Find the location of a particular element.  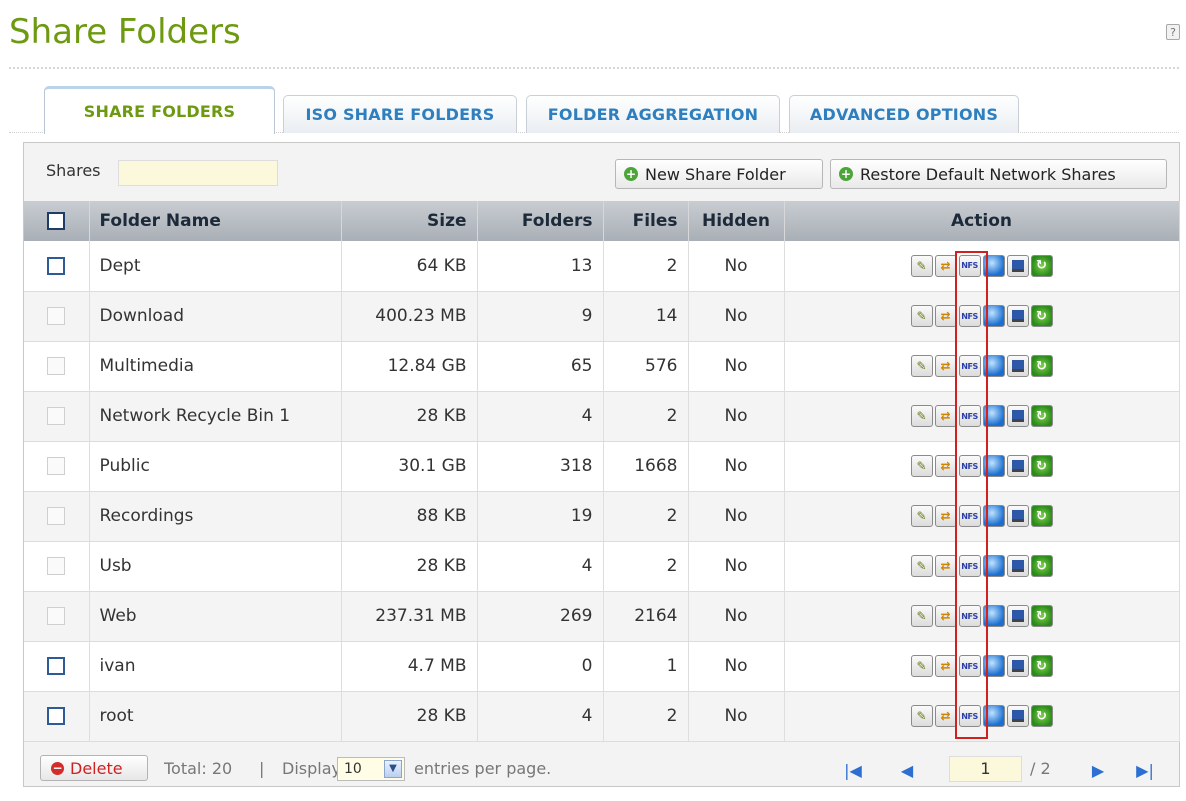

header-size: Size is located at coordinates (409, 221).